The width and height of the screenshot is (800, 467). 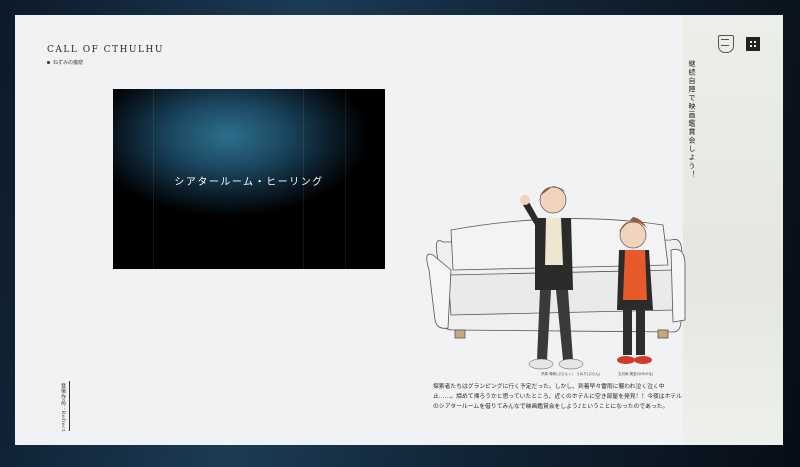 I want to click on subtitle-text: ねずみの魔窟, so click(x=68, y=63).